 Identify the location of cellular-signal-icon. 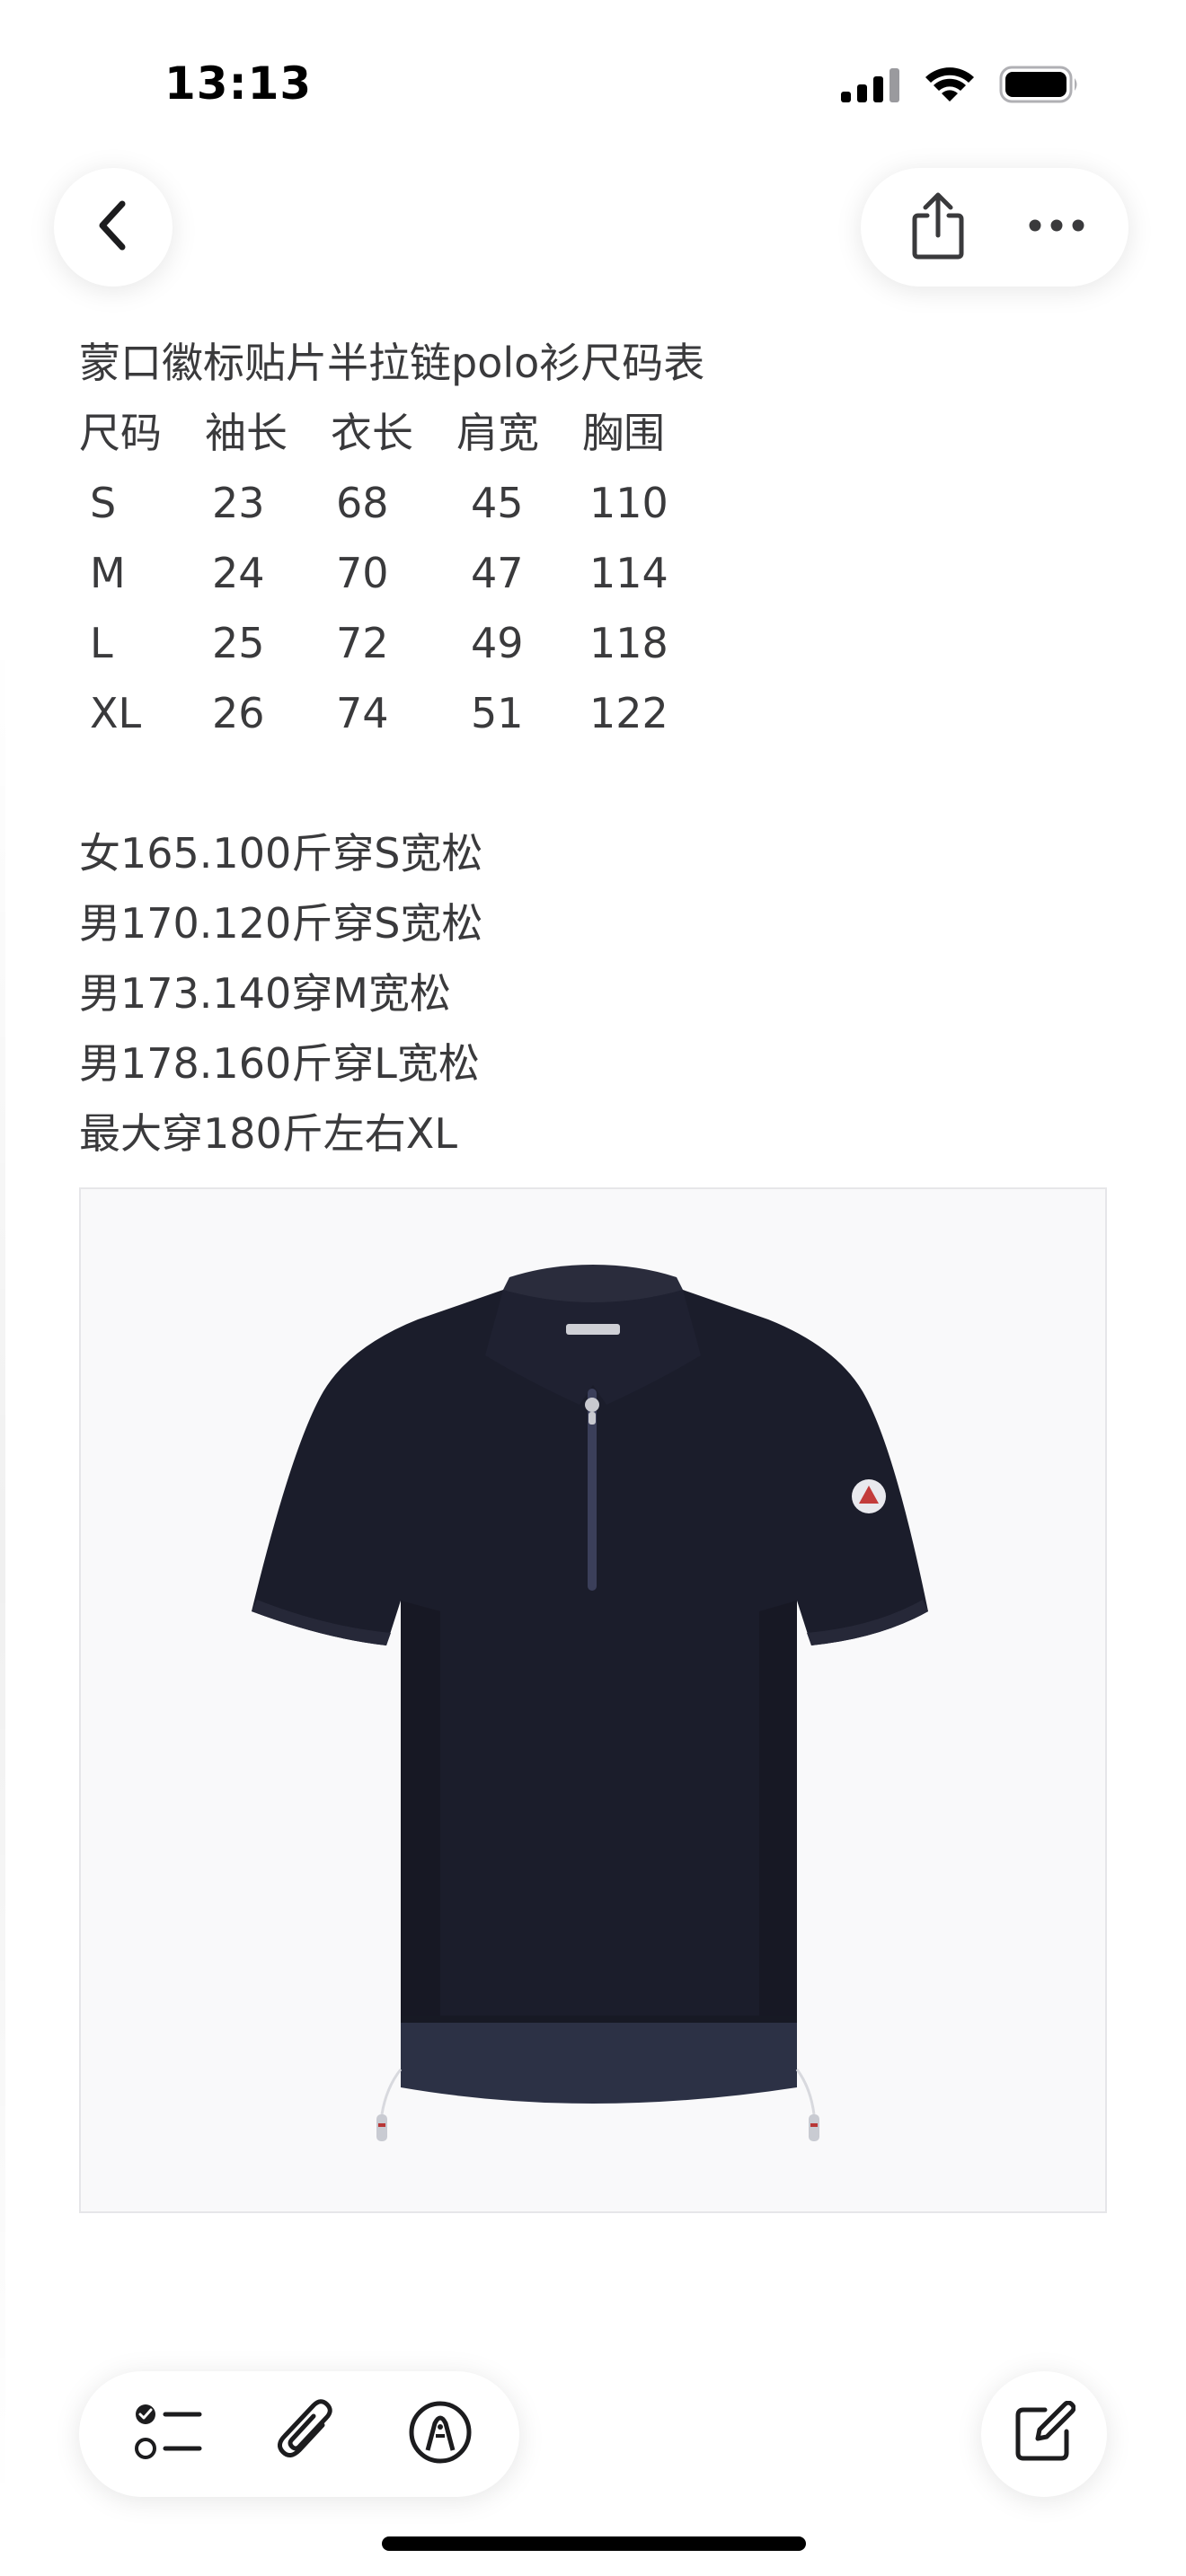
(870, 86).